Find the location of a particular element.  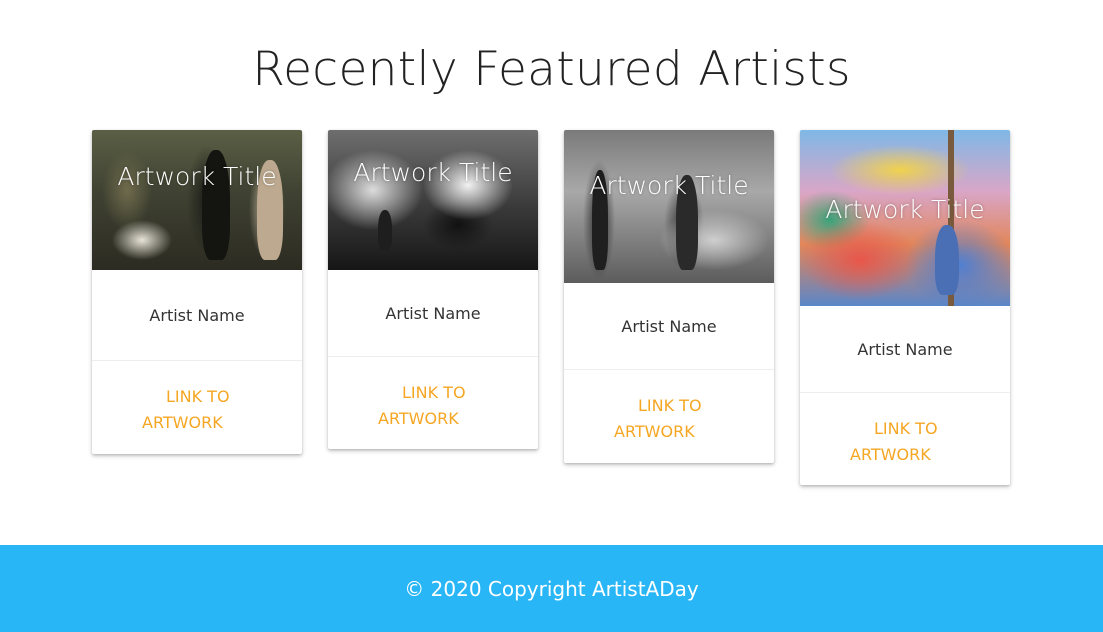

copyright-text: © 2020 Copyright ArtistADay is located at coordinates (551, 588).